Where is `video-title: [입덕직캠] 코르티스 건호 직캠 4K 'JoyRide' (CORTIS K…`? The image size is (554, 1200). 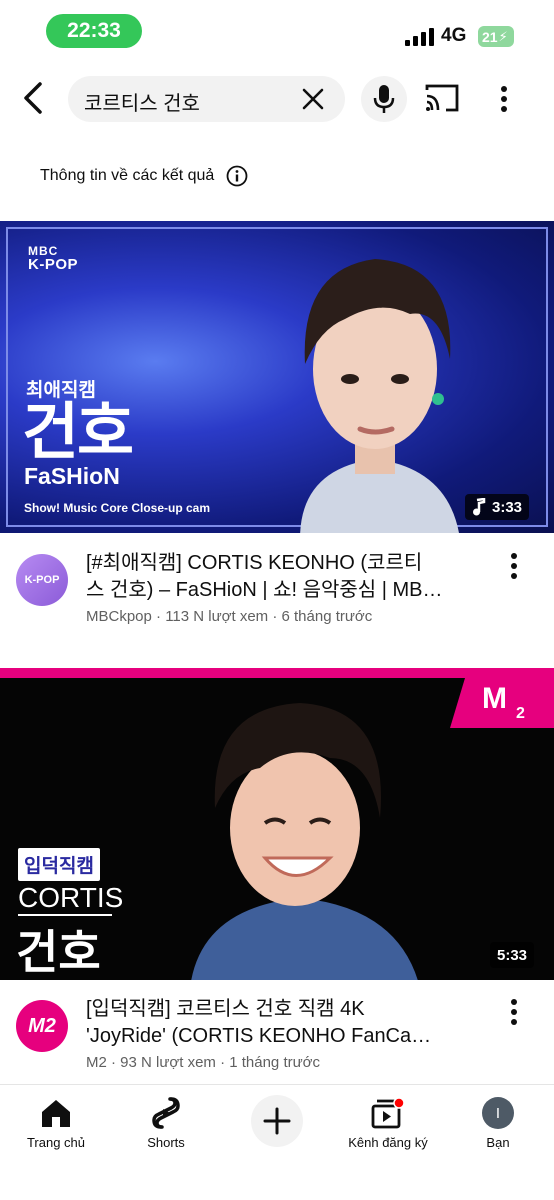 video-title: [입덕직캠] 코르티스 건호 직캠 4K 'JoyRide' (CORTIS K… is located at coordinates (286, 1023).